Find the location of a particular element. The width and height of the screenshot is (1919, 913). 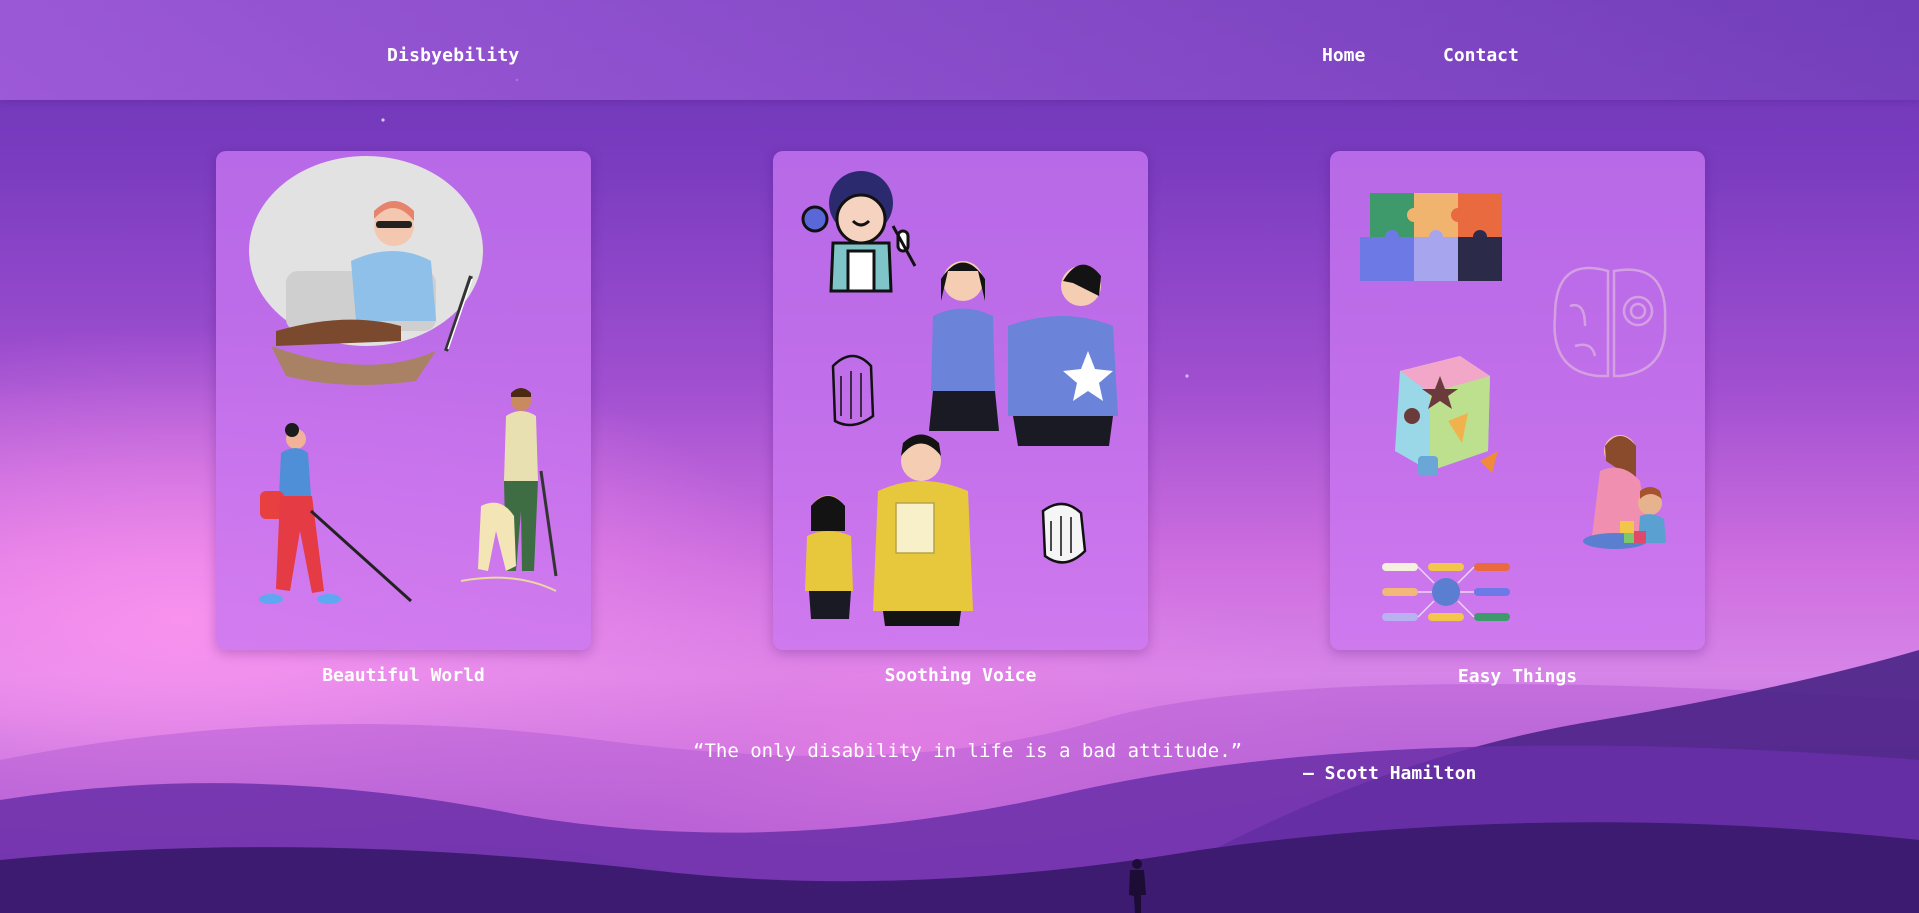

puzzle-learning-illustration is located at coordinates (1513, 407).